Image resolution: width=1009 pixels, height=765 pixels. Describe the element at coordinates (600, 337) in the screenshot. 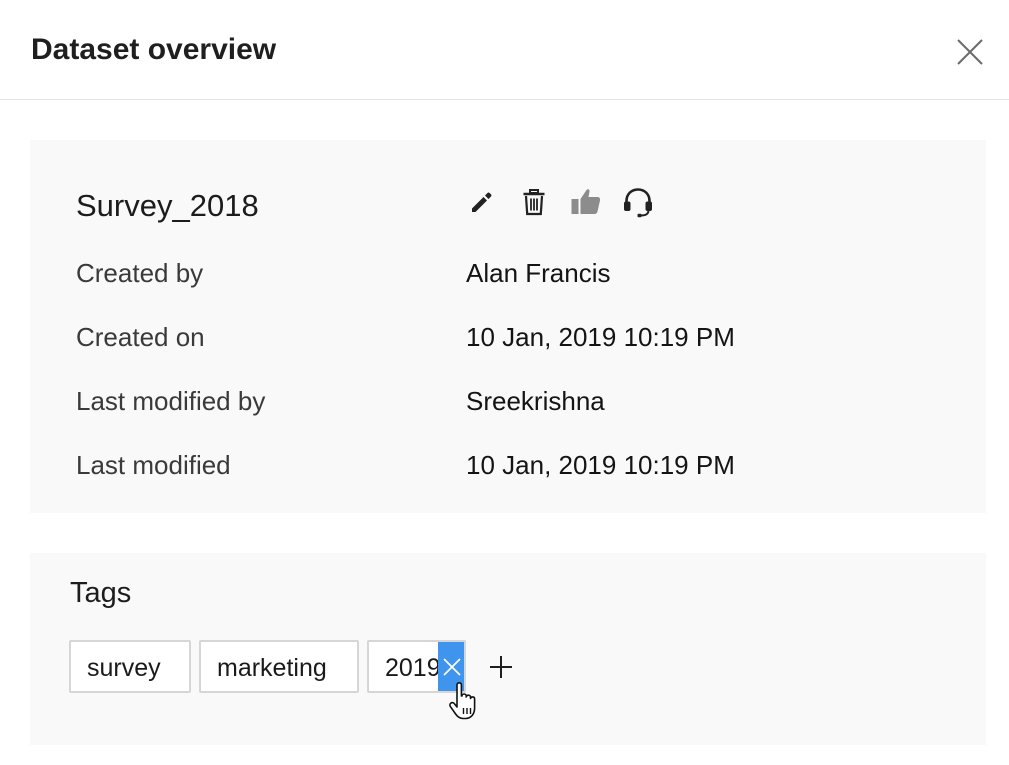

I see `created-on-value: 10 Jan, 2019 10:19 PM` at that location.